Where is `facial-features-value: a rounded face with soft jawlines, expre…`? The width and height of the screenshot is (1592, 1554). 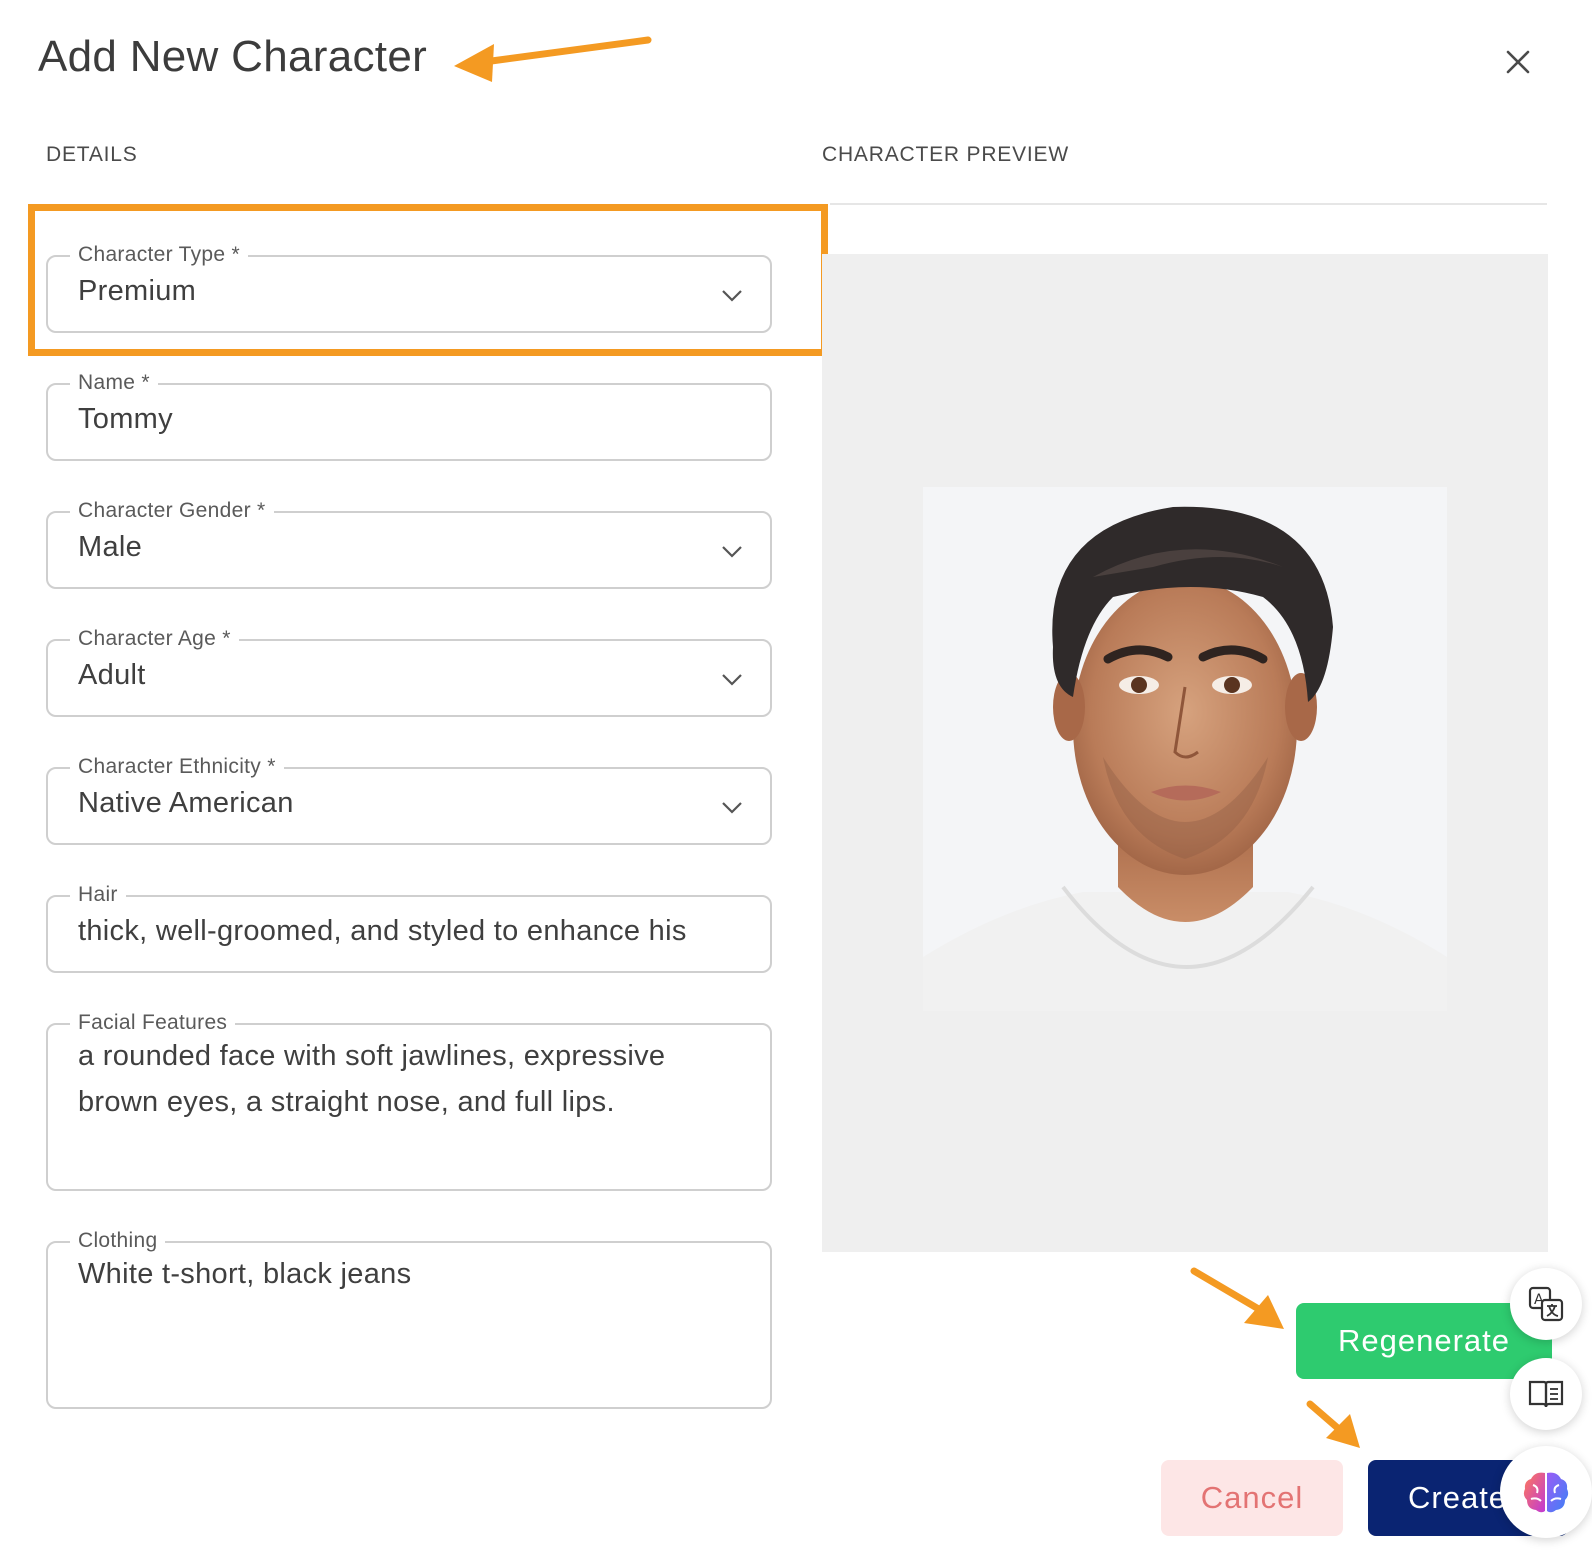
facial-features-value: a rounded face with soft jawlines, expre… is located at coordinates (372, 1079).